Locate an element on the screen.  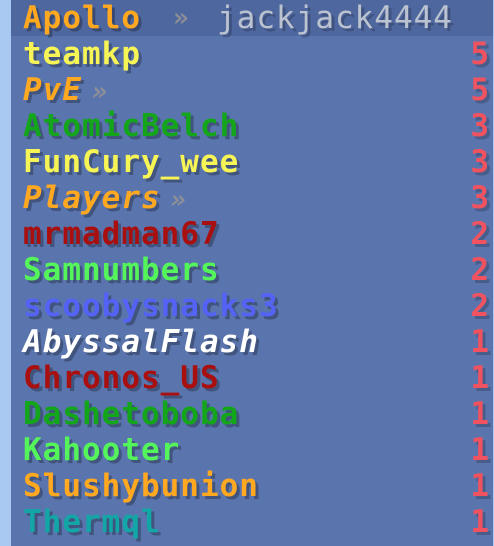
player-name-text: Dashetoboba is located at coordinates (131, 414).